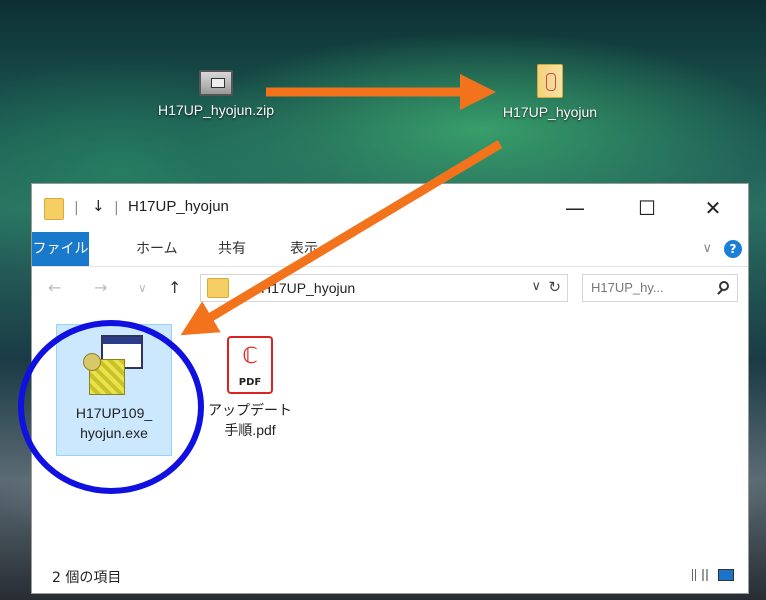  Describe the element at coordinates (707, 248) in the screenshot. I see `ribbon-expand-icon: ∨` at that location.